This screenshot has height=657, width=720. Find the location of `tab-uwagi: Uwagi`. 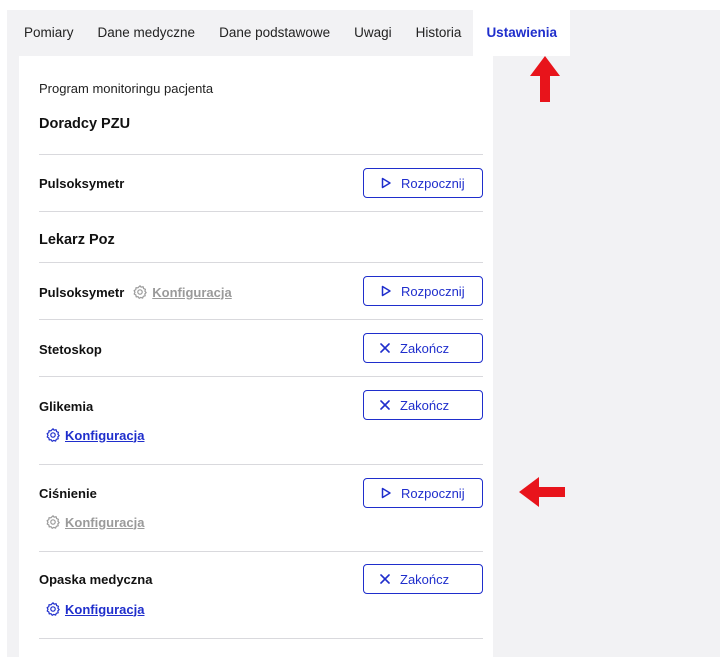

tab-uwagi: Uwagi is located at coordinates (373, 33).